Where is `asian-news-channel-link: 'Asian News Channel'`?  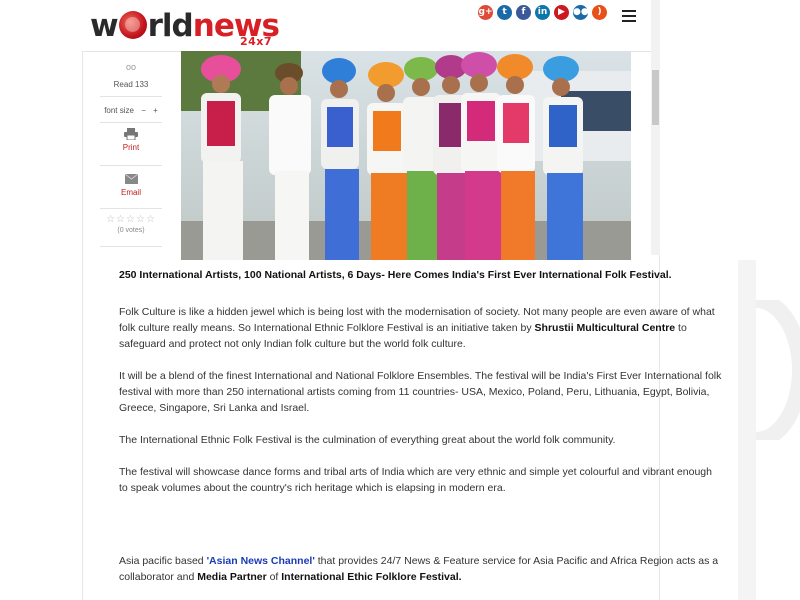 asian-news-channel-link: 'Asian News Channel' is located at coordinates (261, 561).